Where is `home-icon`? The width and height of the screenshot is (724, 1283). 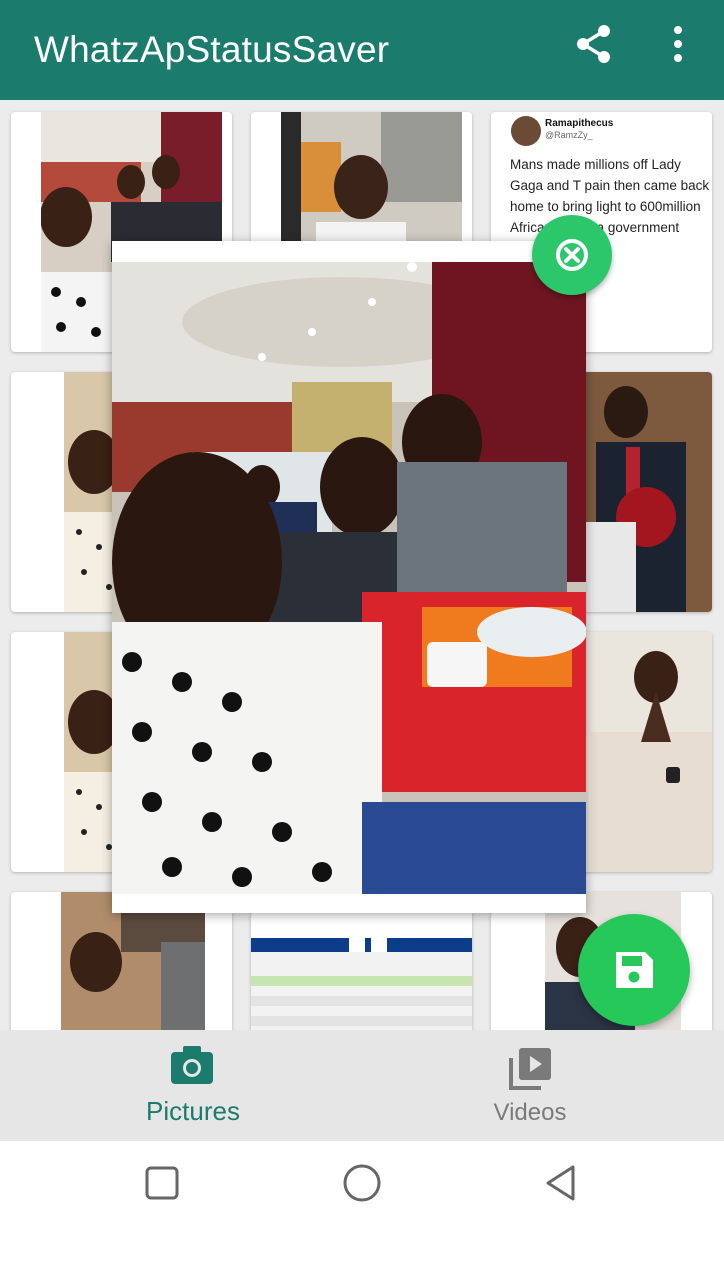
home-icon is located at coordinates (362, 1183).